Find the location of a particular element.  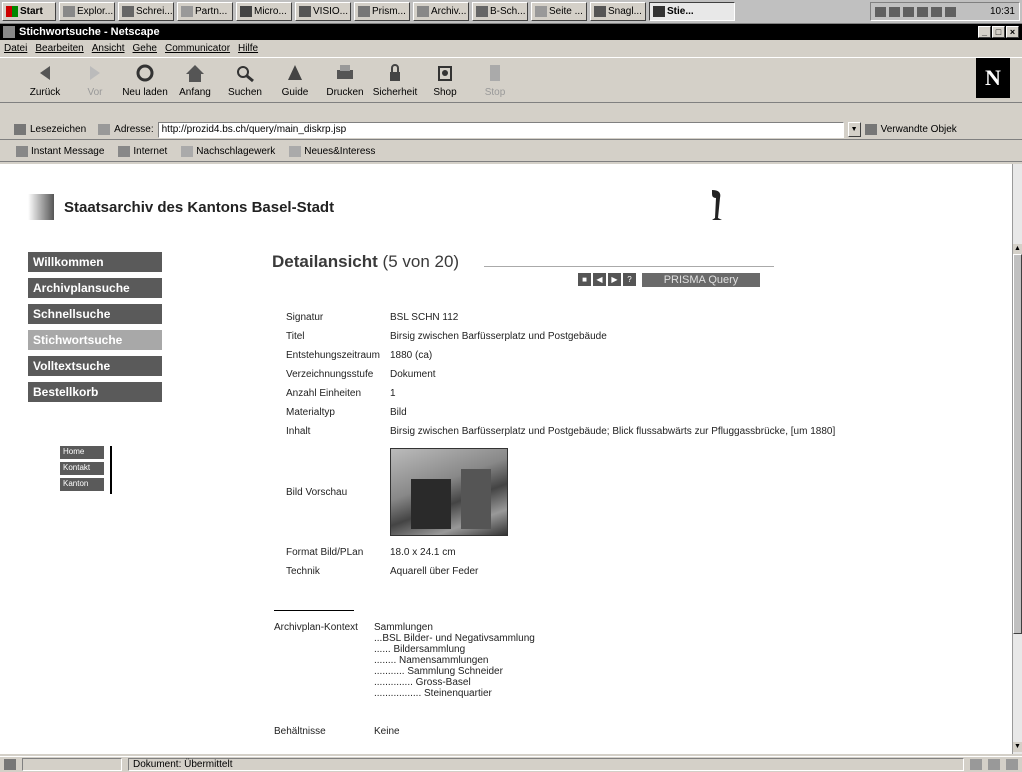

context-item: ...BSL Bilder- und Negativsammlung is located at coordinates (454, 638).